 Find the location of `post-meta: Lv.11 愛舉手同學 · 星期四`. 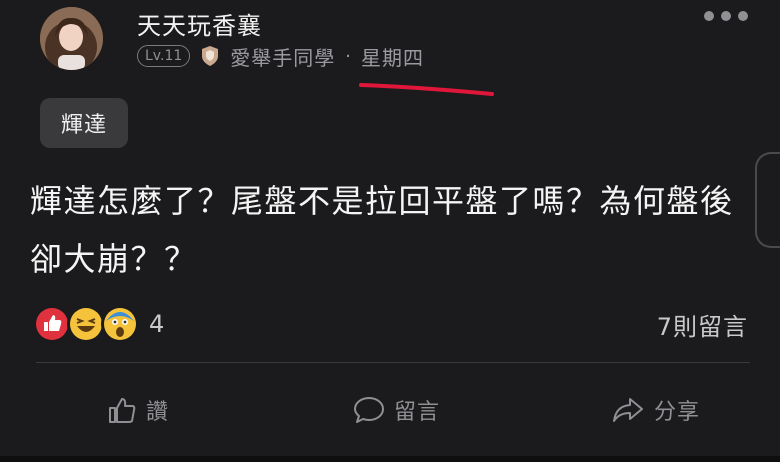

post-meta: Lv.11 愛舉手同學 · 星期四 is located at coordinates (280, 56).